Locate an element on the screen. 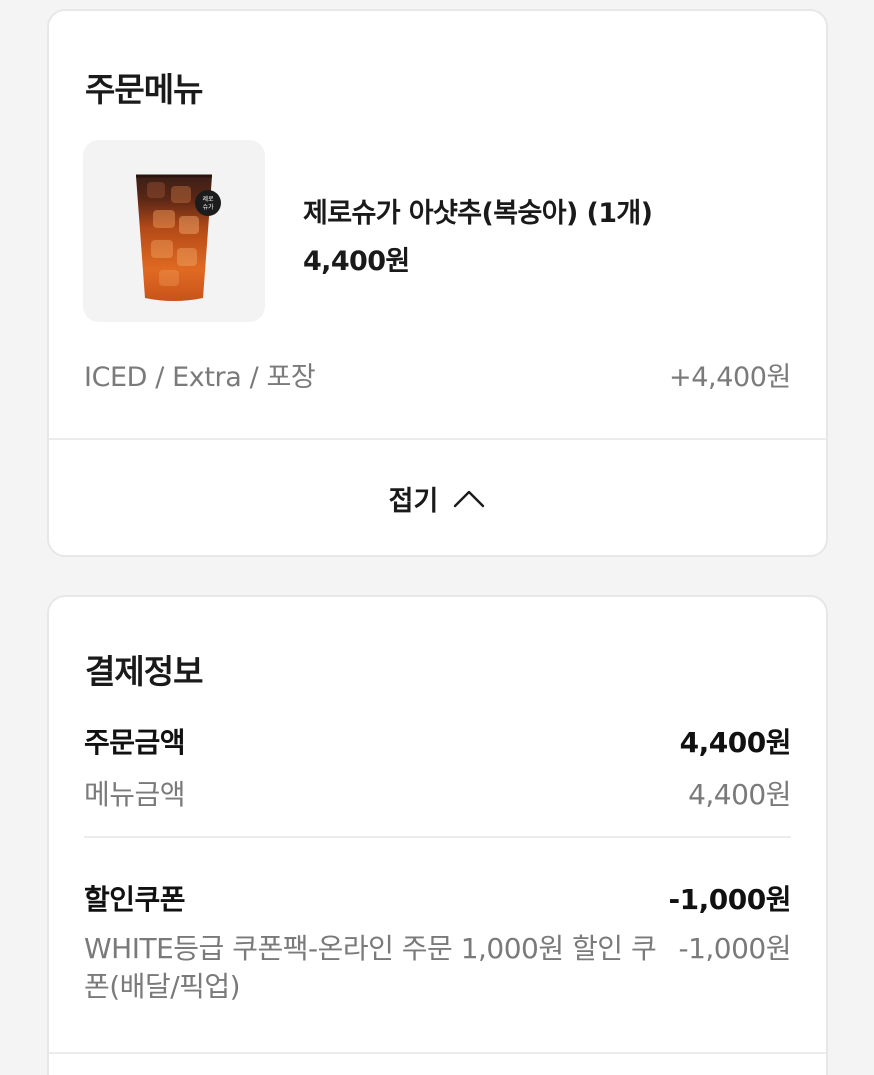 Image resolution: width=874 pixels, height=1075 pixels. chevron-up-icon is located at coordinates (469, 498).